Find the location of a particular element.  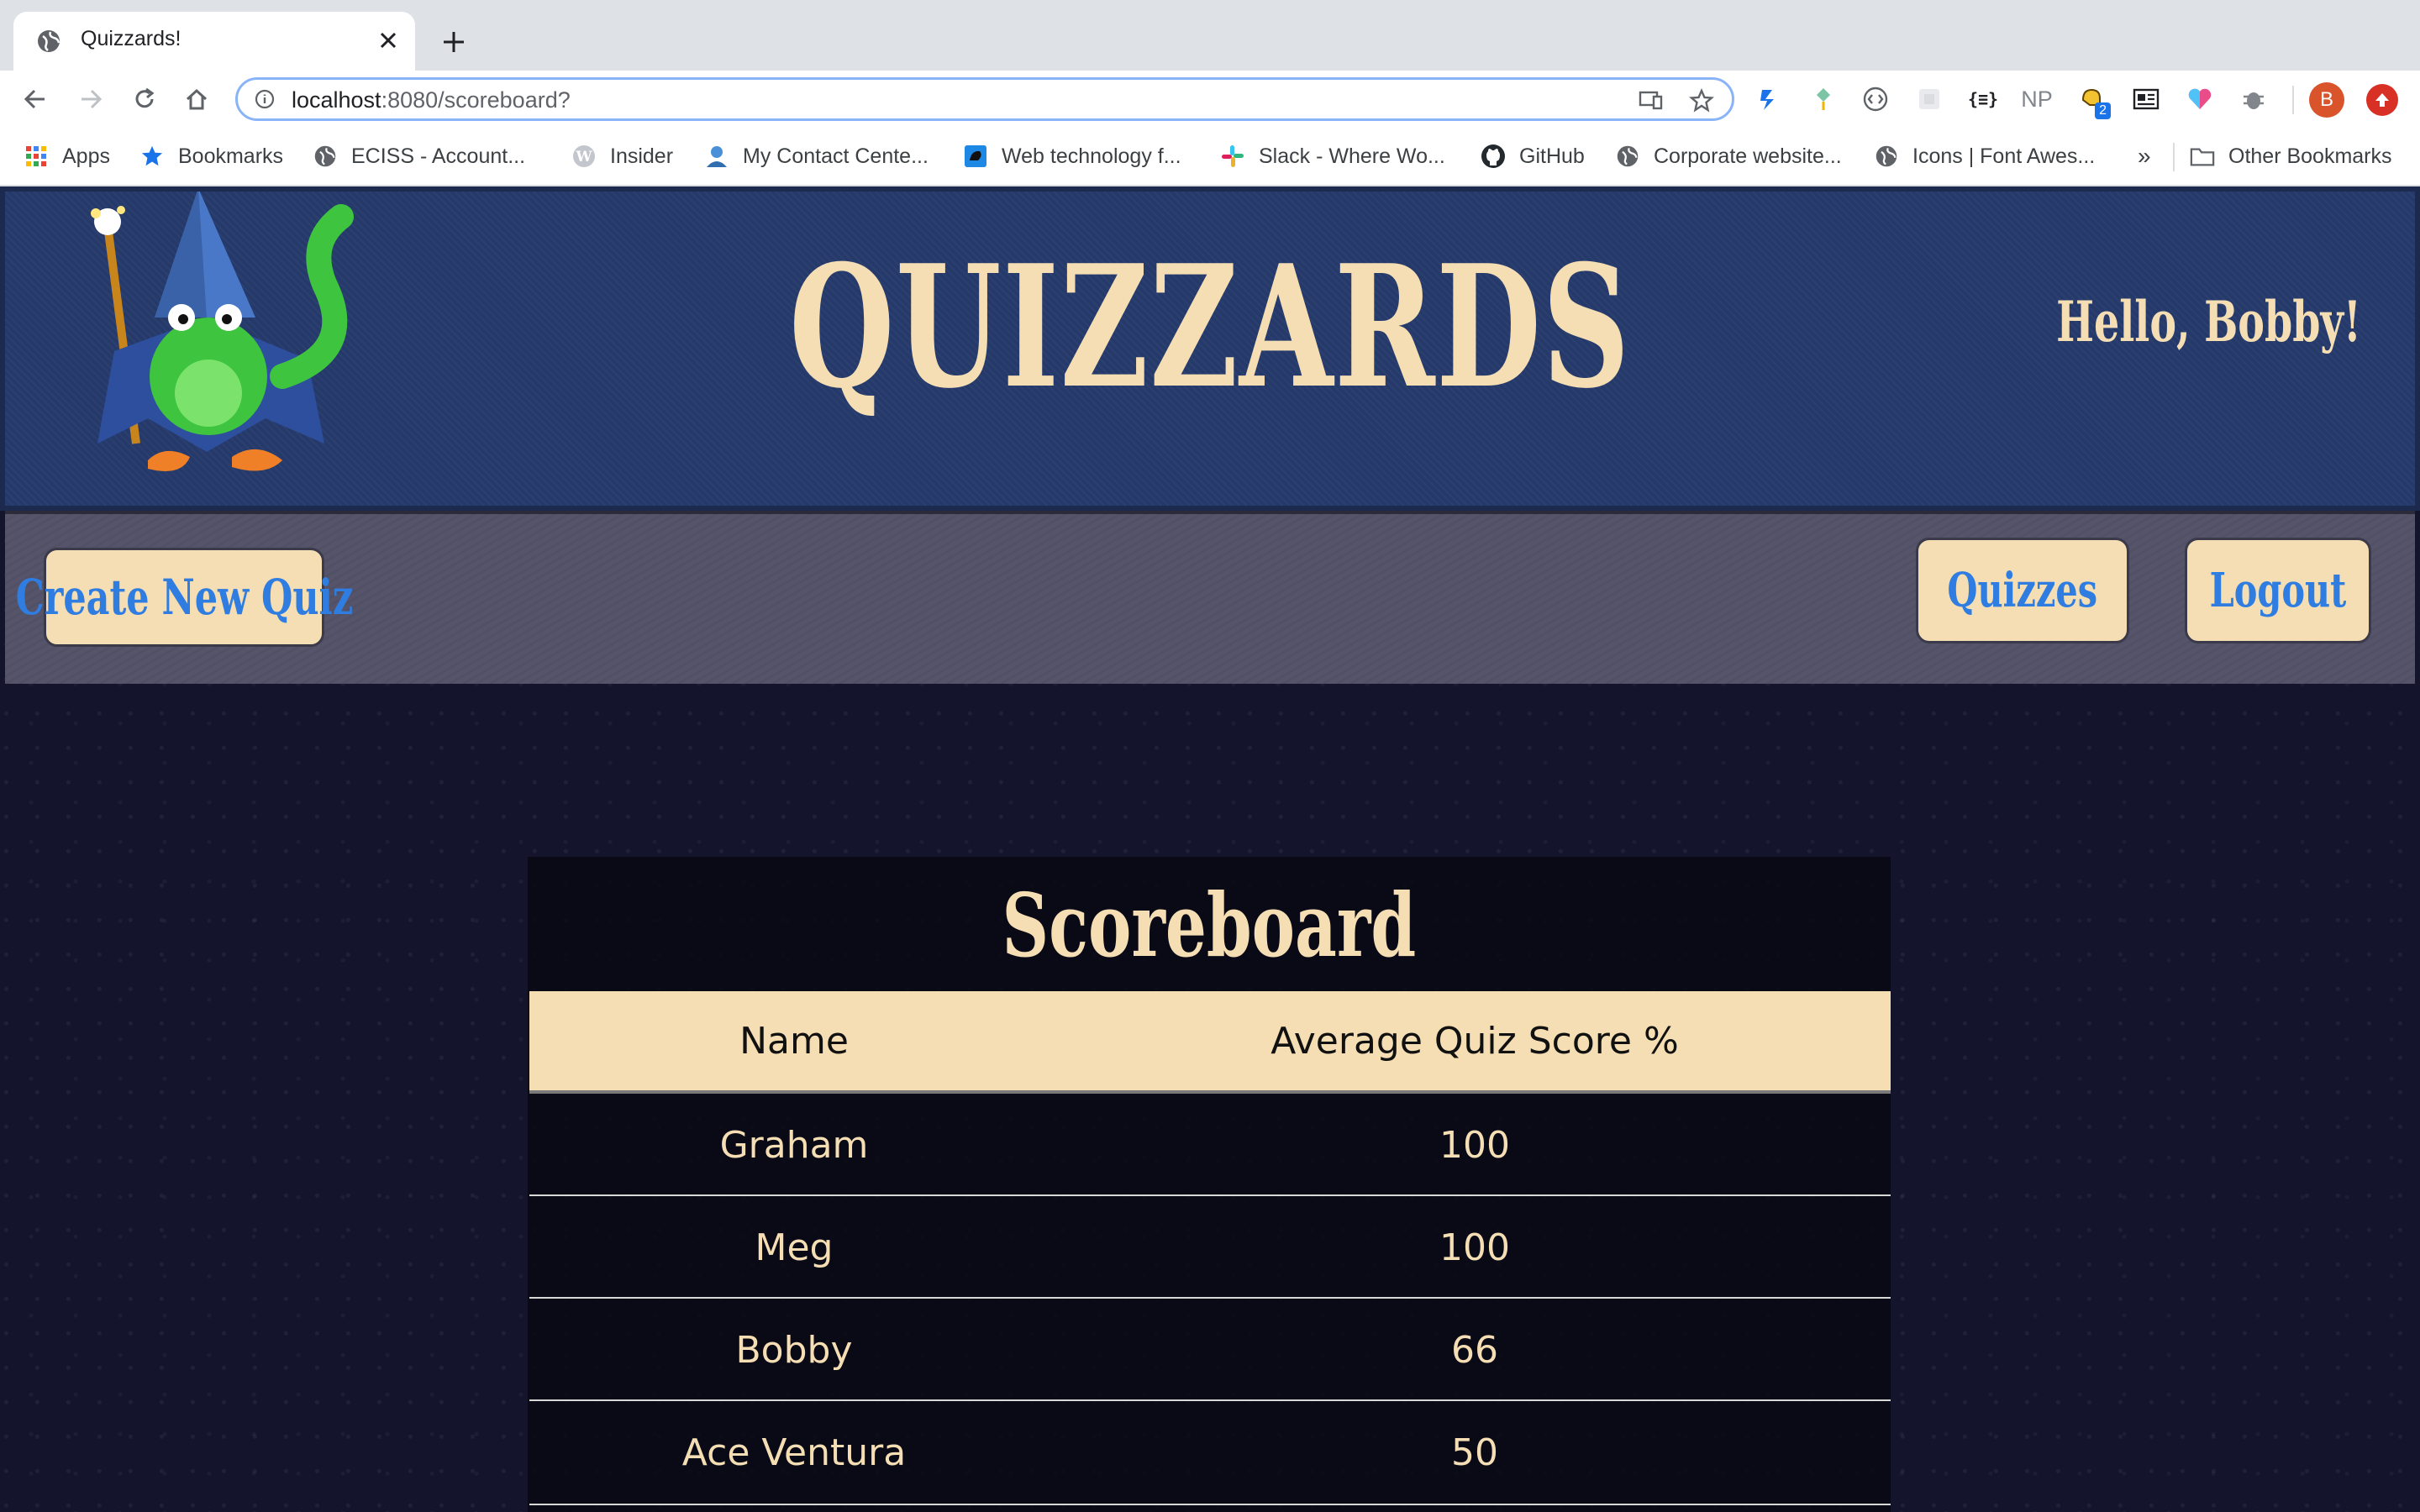

reload-icon is located at coordinates (145, 97).